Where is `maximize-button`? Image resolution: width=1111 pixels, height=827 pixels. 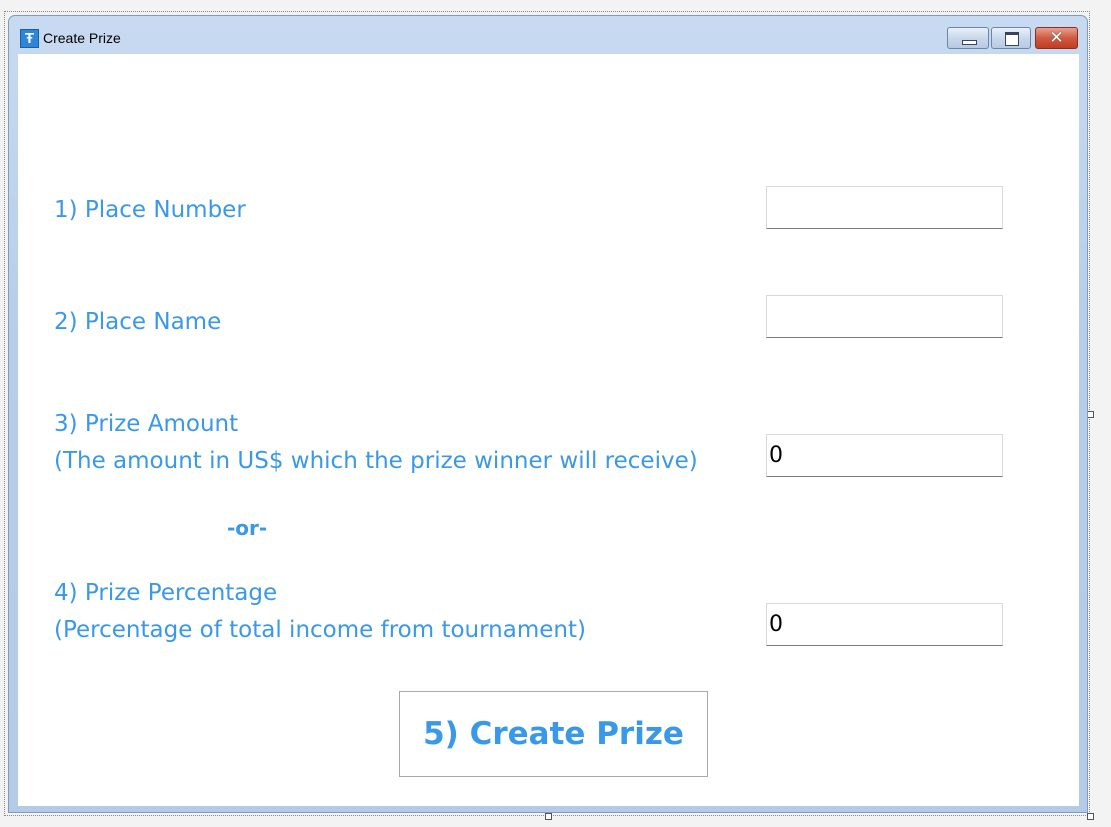
maximize-button is located at coordinates (1011, 38).